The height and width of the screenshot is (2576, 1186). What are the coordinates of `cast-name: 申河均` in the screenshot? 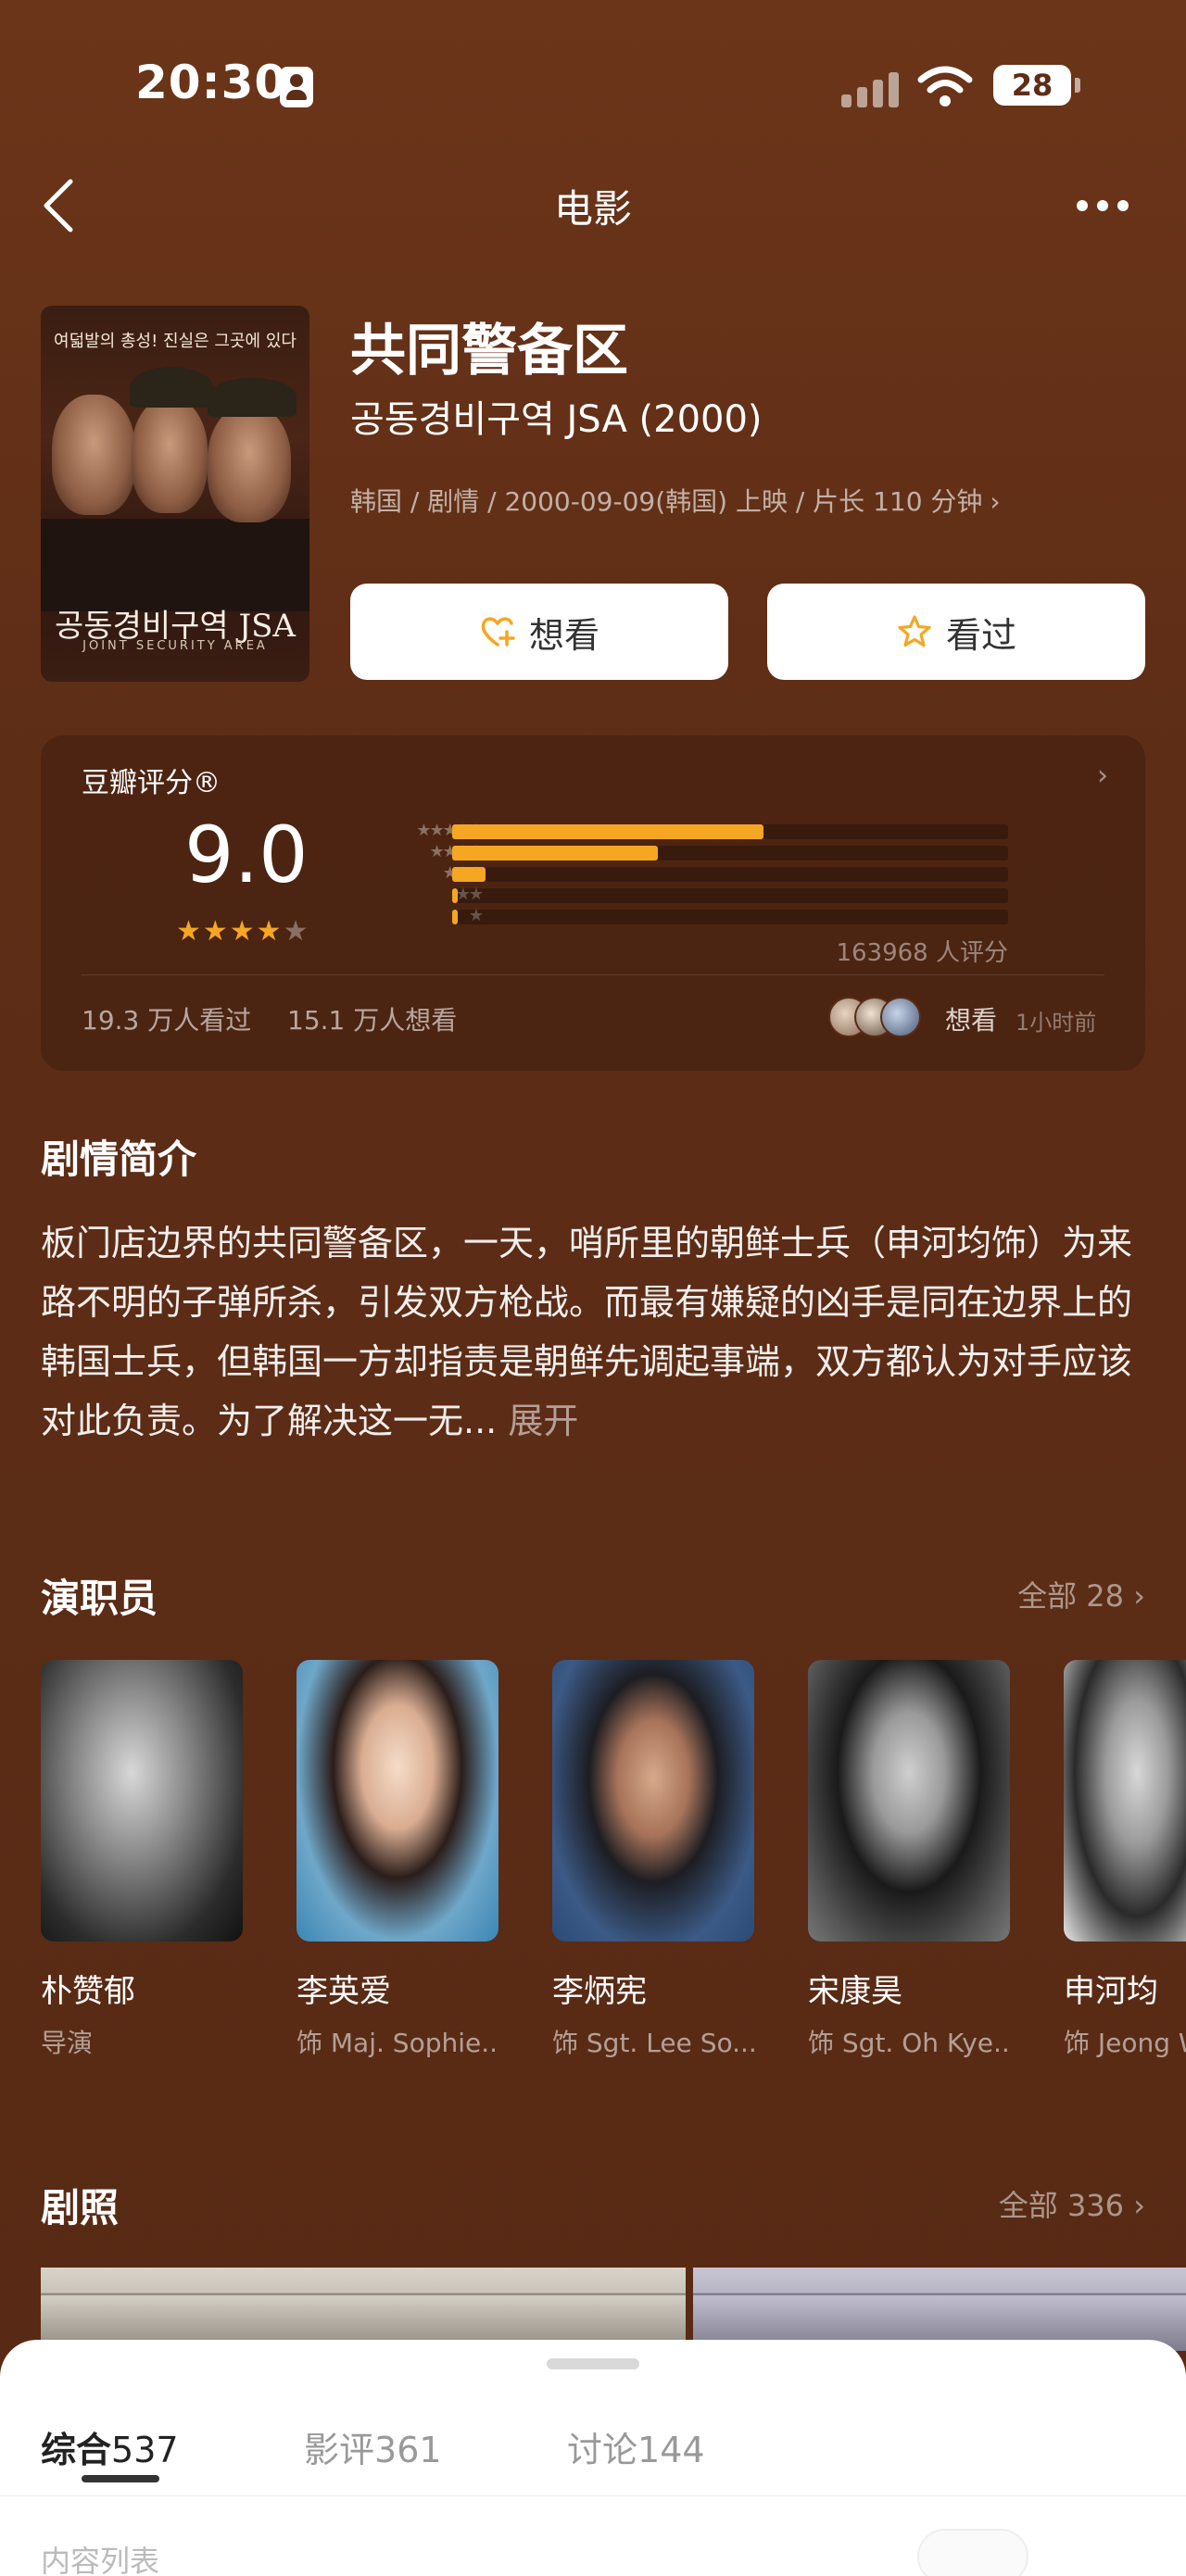 It's located at (1111, 1991).